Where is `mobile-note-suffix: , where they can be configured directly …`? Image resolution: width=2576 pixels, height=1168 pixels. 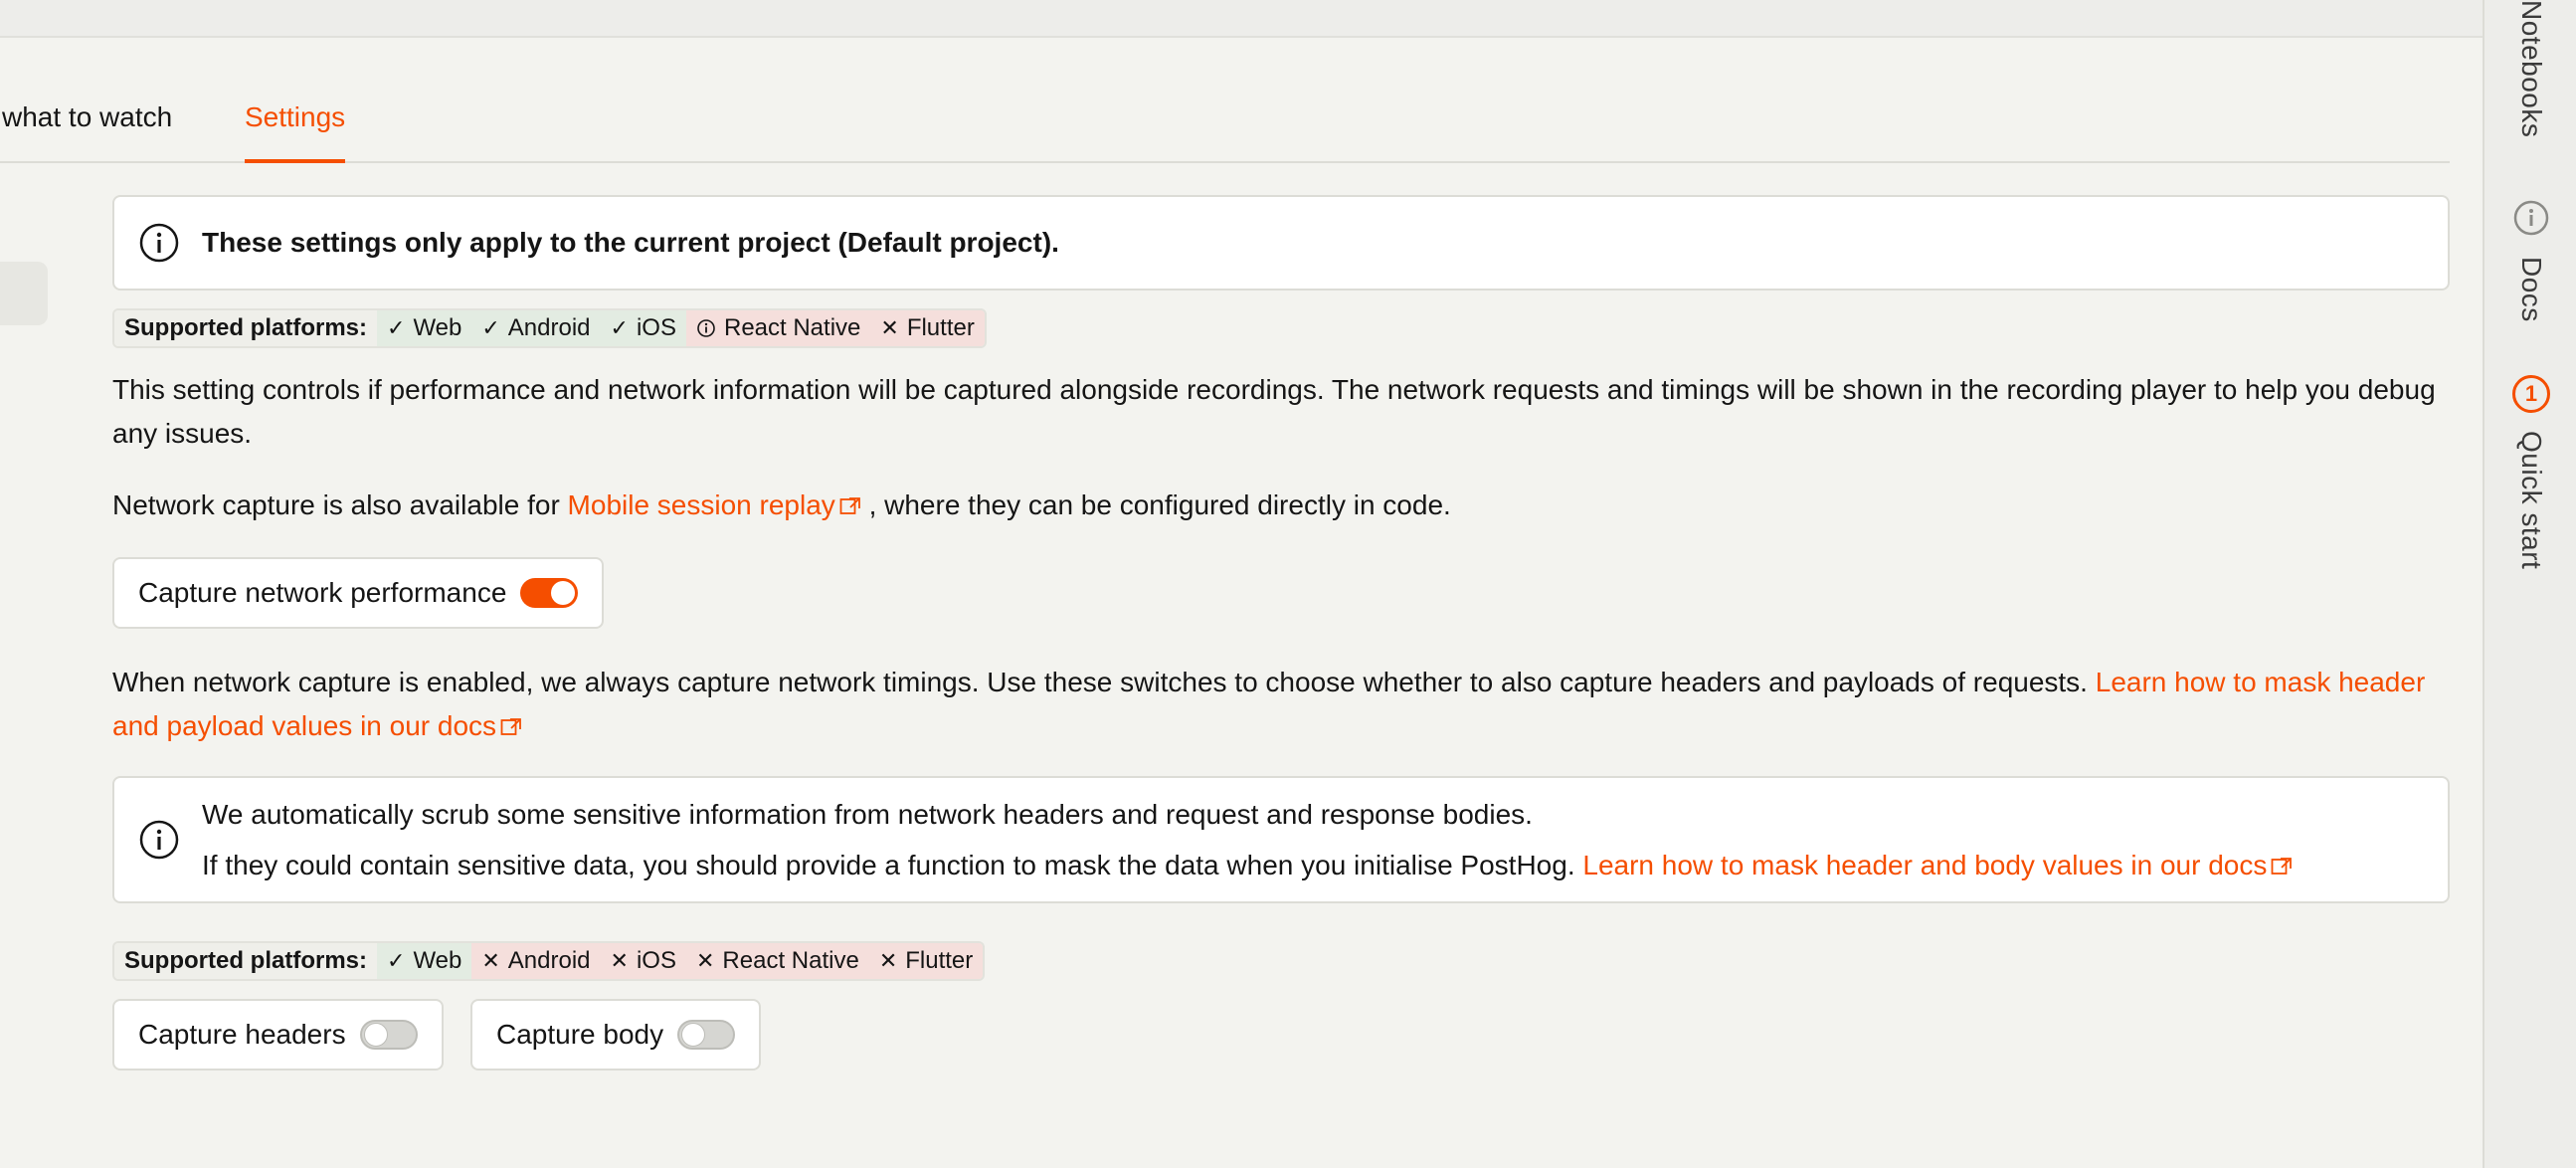 mobile-note-suffix: , where they can be configured directly … is located at coordinates (1155, 505).